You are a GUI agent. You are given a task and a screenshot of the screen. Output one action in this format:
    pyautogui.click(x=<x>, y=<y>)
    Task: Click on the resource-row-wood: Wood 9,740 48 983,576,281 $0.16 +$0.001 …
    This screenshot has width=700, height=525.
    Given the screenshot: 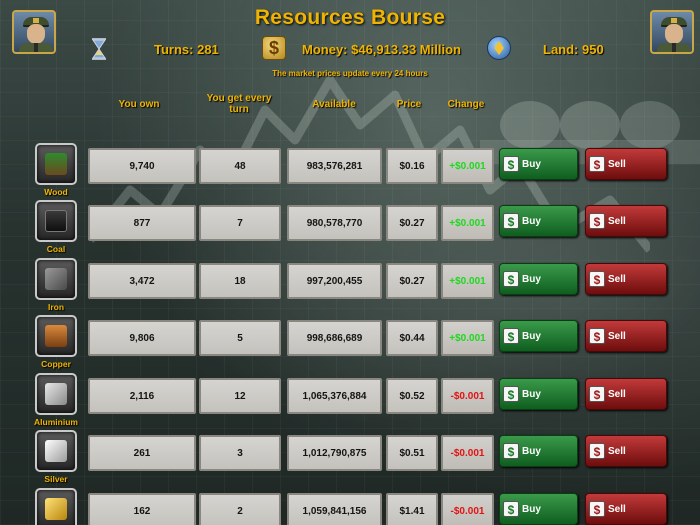 What is the action you would take?
    pyautogui.click(x=350, y=171)
    